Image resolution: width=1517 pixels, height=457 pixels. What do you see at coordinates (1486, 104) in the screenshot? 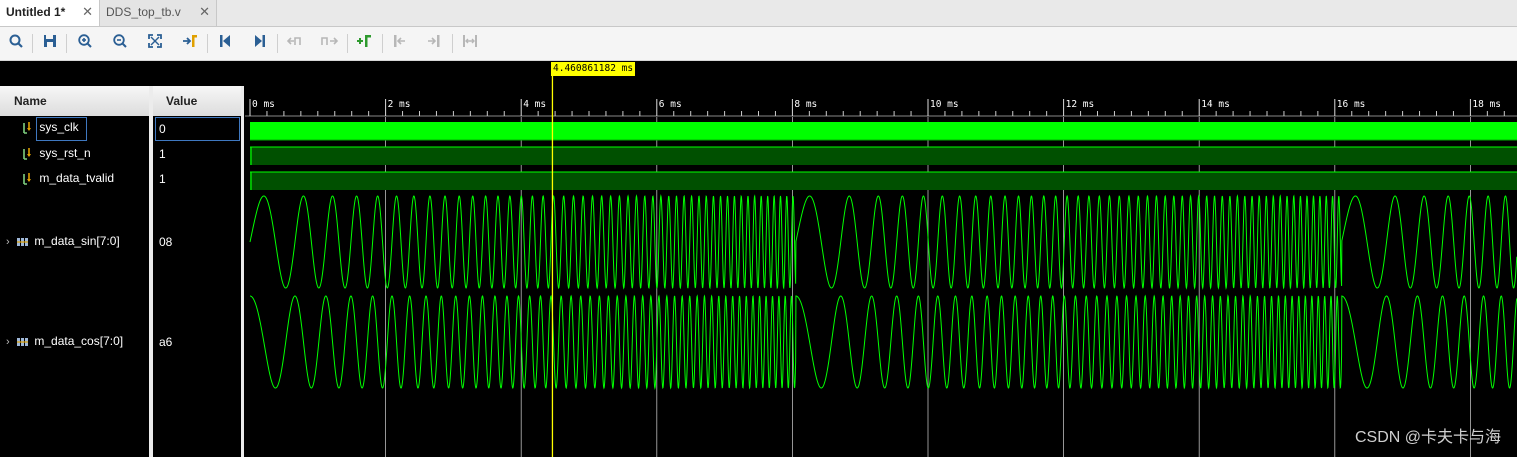
I see `ruler-label: 18 ms` at bounding box center [1486, 104].